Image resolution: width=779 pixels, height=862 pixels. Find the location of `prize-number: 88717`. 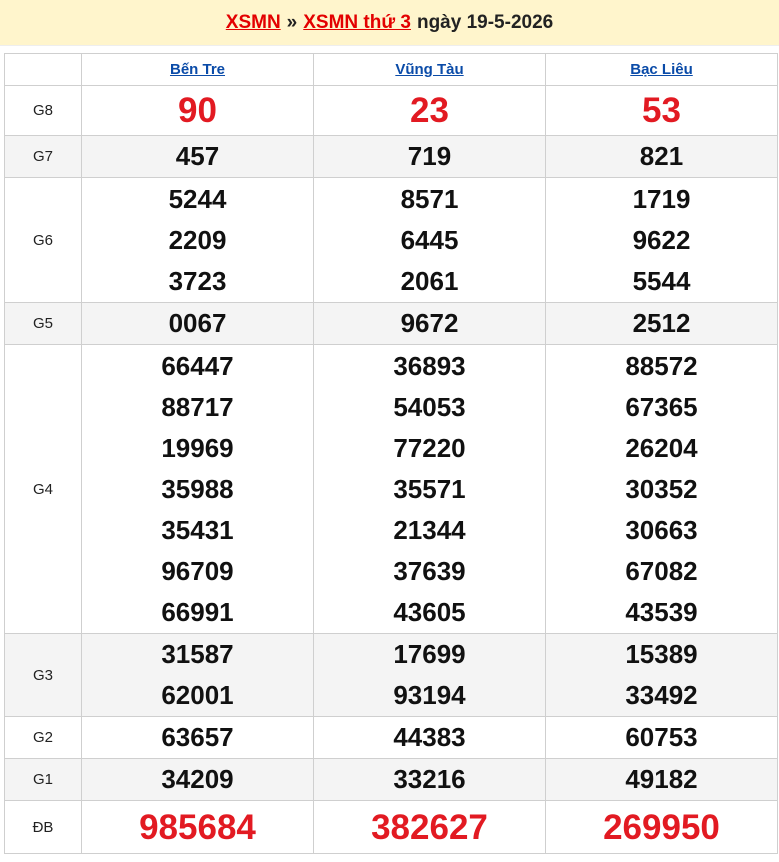

prize-number: 88717 is located at coordinates (197, 406).